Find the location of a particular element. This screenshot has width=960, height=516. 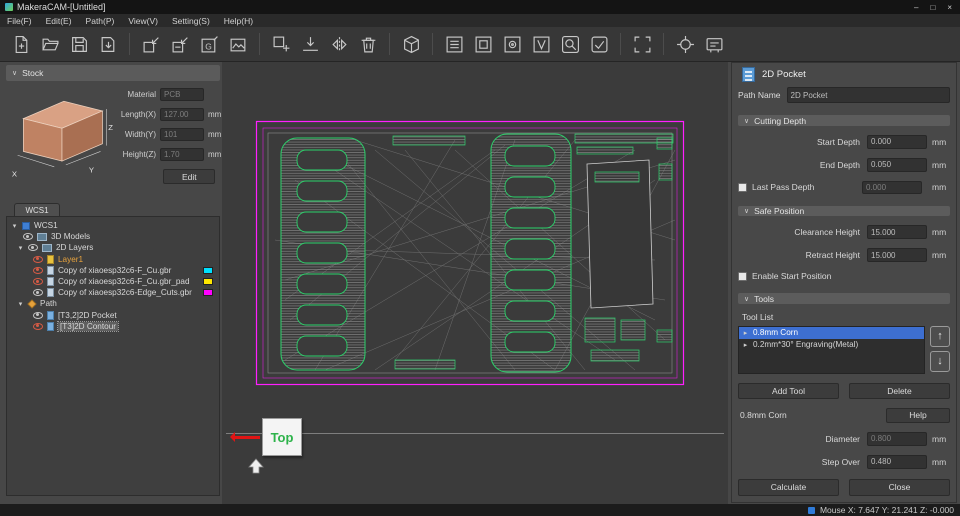

delete-tool-button: Delete is located at coordinates (899, 390).